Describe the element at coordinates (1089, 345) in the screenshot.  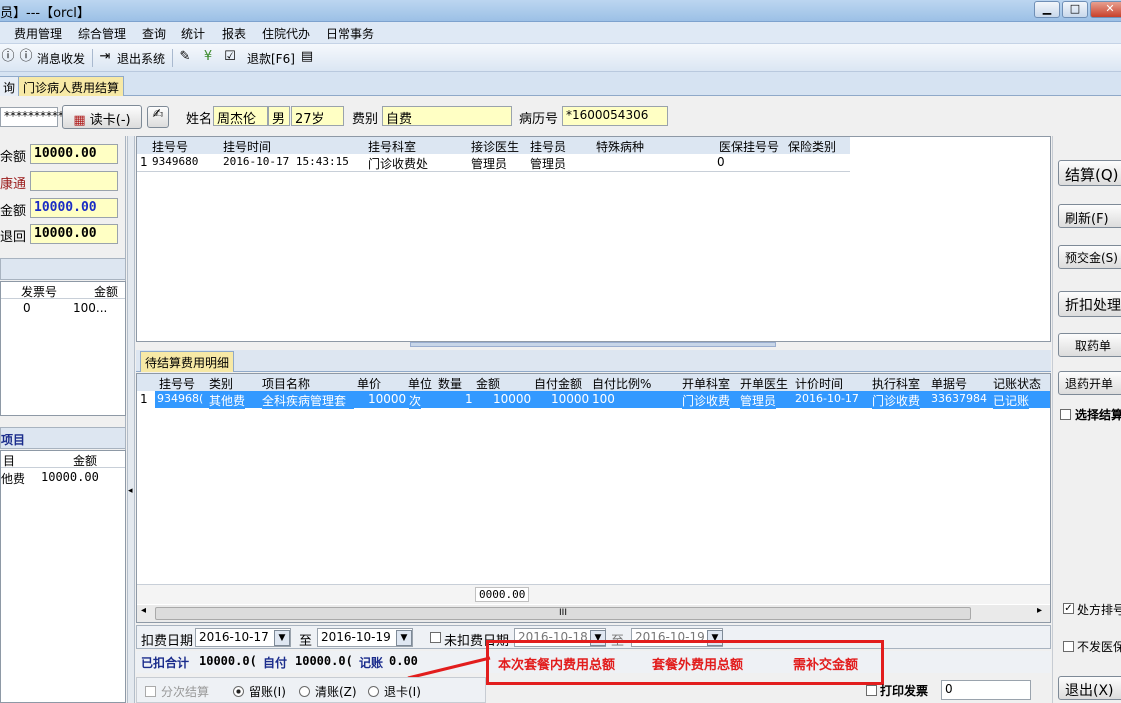
I see `medicine-list-button: 取药单` at that location.